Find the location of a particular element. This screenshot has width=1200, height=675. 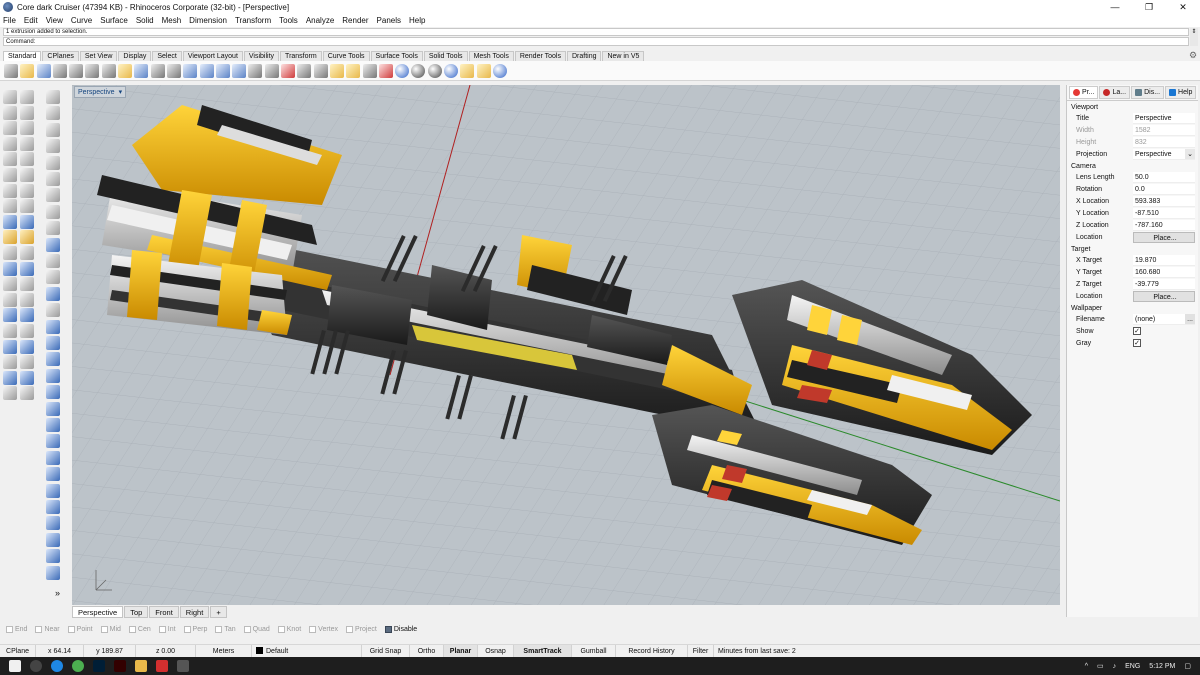

projection-select: Perspective ⌄ is located at coordinates (1164, 154).